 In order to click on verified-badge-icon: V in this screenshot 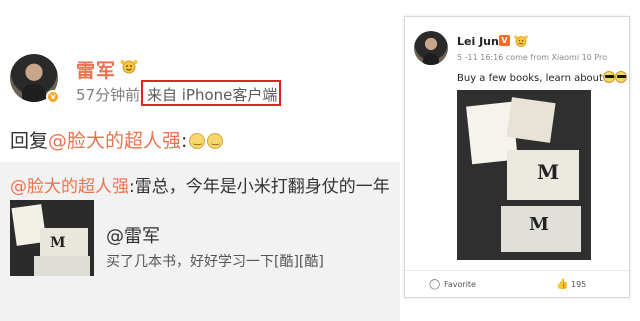, I will do `click(504, 40)`.